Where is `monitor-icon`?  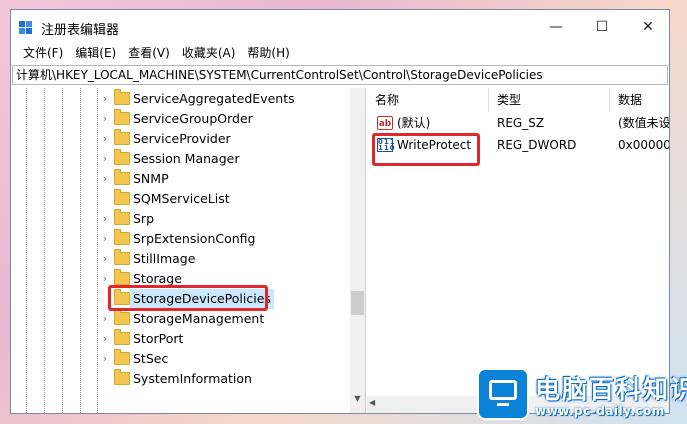
monitor-icon is located at coordinates (503, 394).